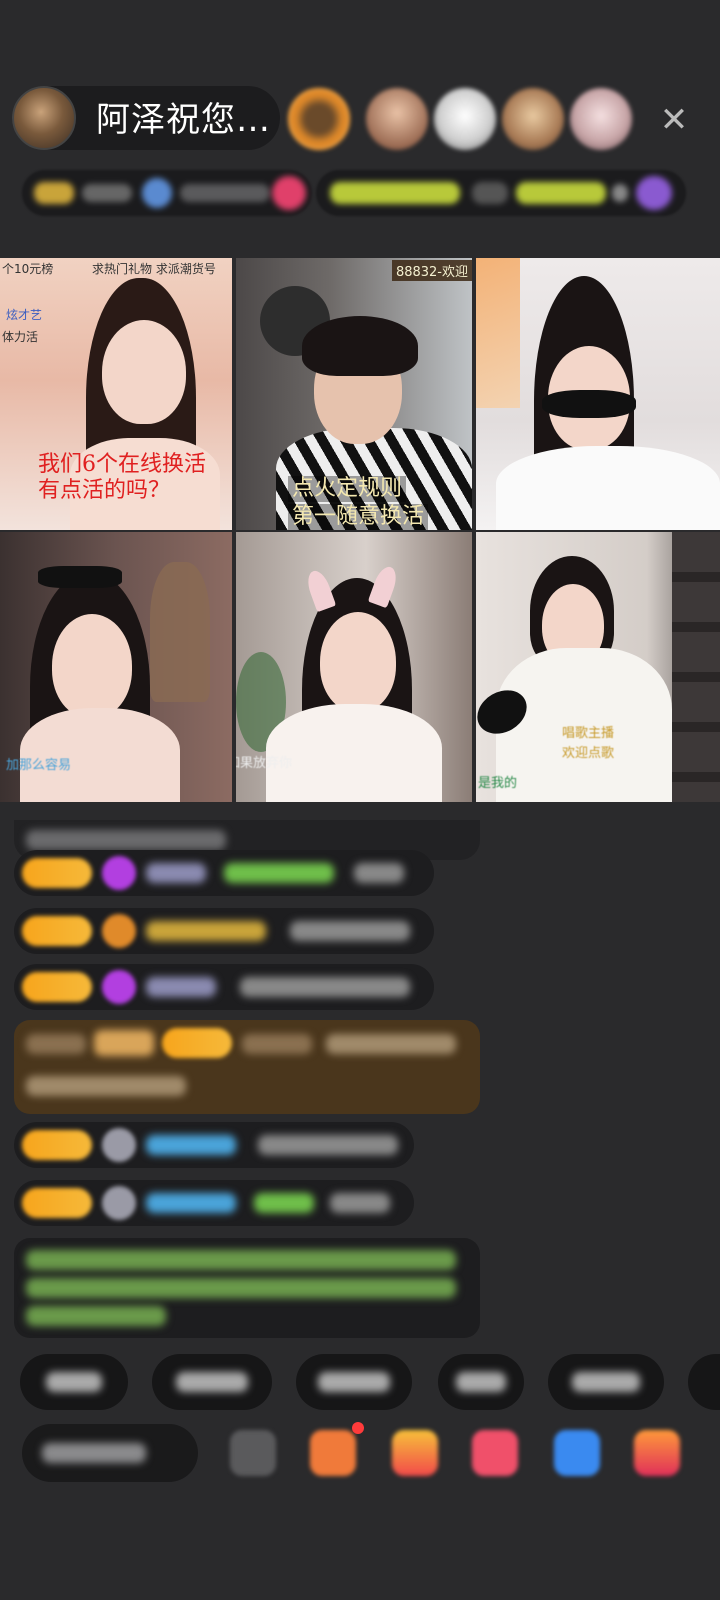  What do you see at coordinates (154, 269) in the screenshot?
I see `tile1-top-text-2: 求热门礼物 求派潮货号` at bounding box center [154, 269].